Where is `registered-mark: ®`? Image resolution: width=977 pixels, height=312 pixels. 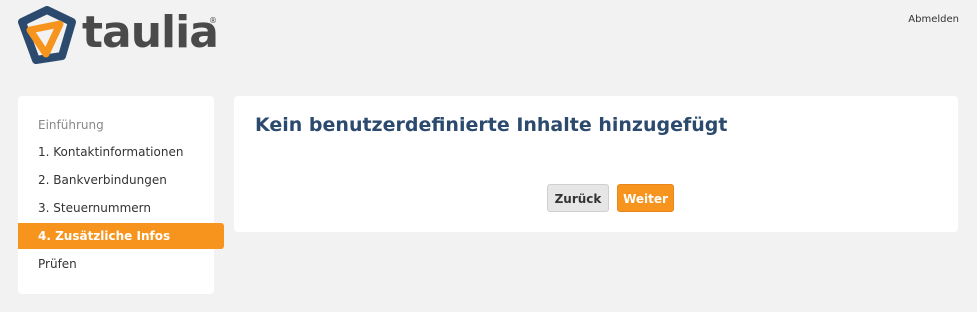
registered-mark: ® is located at coordinates (213, 20).